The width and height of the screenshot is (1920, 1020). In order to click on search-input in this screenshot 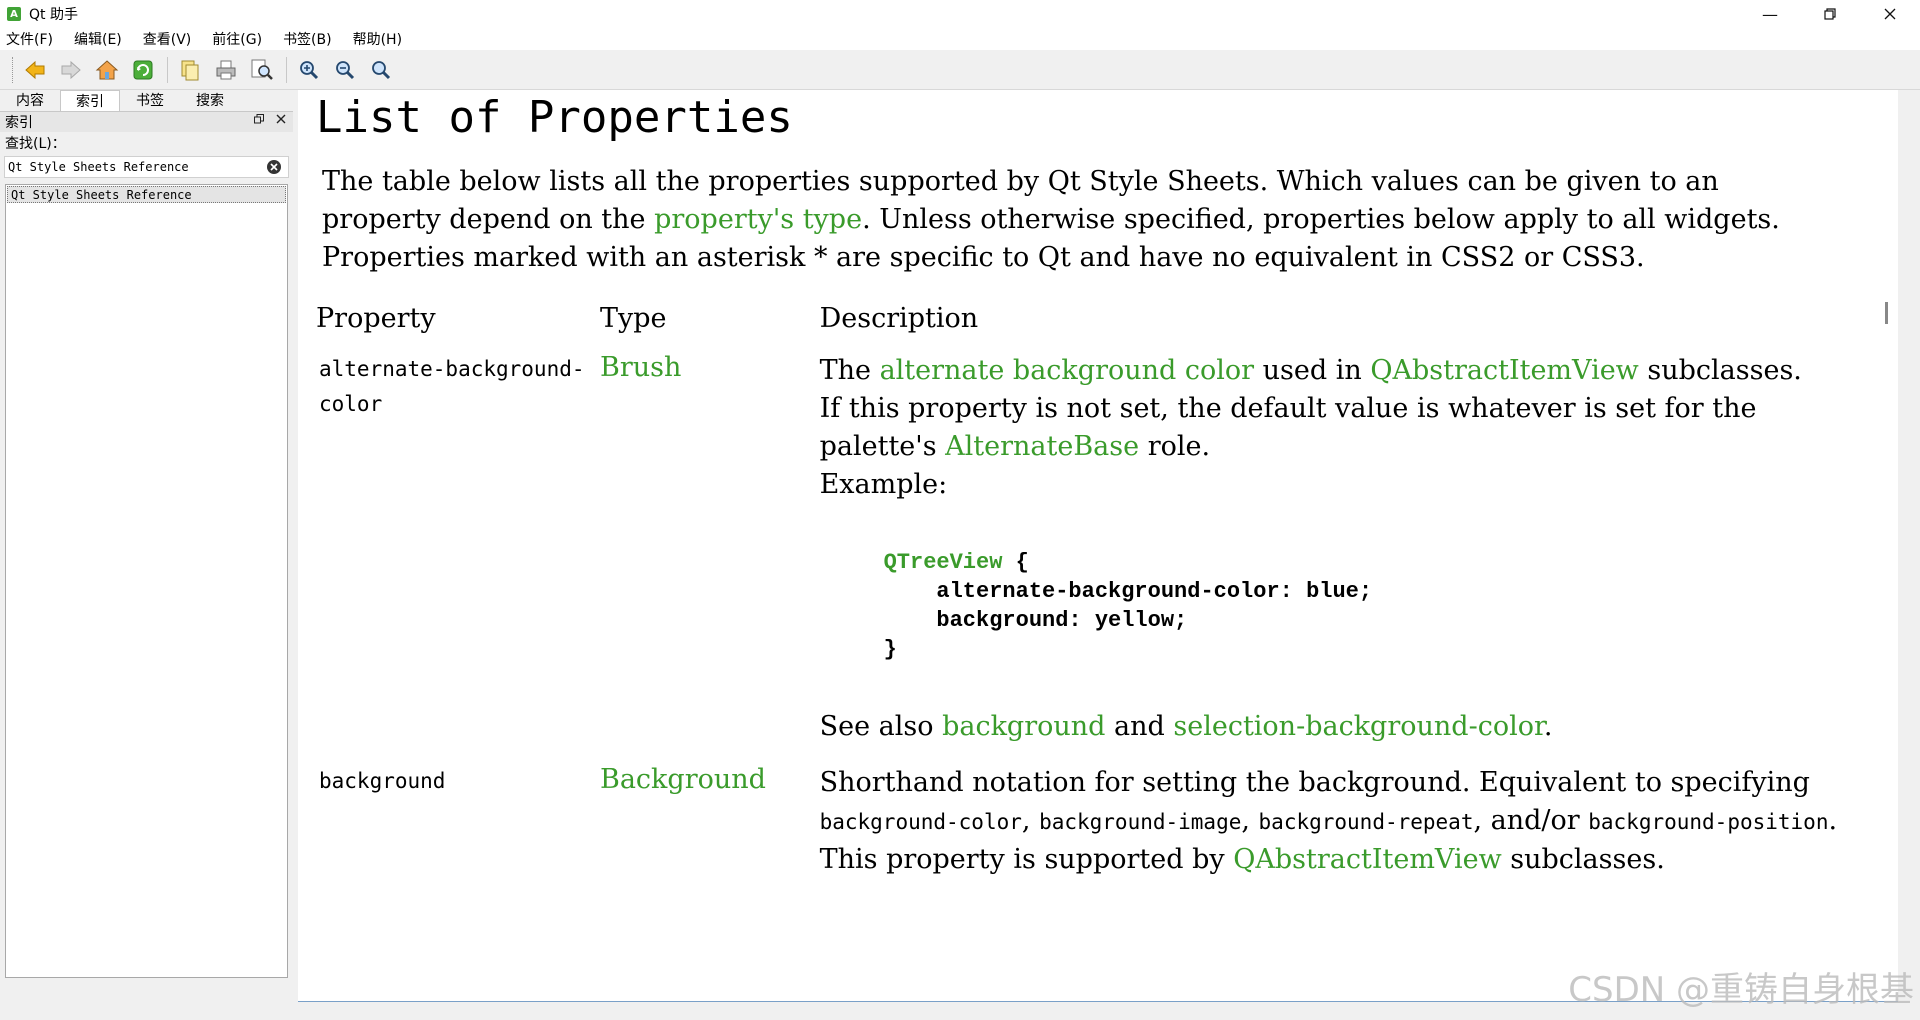, I will do `click(130, 167)`.